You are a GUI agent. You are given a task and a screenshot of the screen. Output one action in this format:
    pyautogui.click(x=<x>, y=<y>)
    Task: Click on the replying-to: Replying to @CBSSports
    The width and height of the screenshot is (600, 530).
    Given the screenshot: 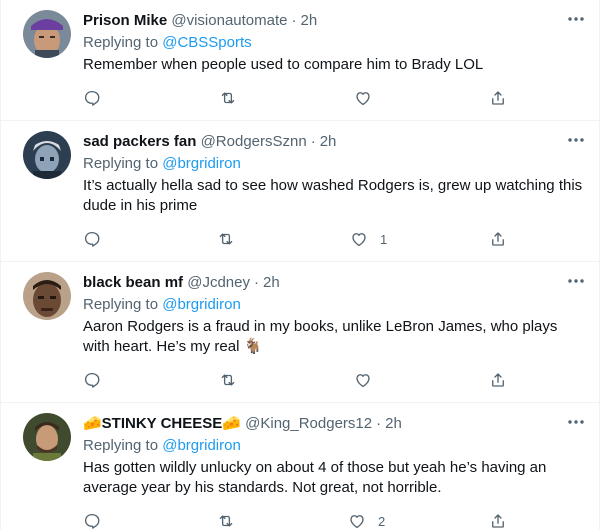 What is the action you would take?
    pyautogui.click(x=335, y=43)
    